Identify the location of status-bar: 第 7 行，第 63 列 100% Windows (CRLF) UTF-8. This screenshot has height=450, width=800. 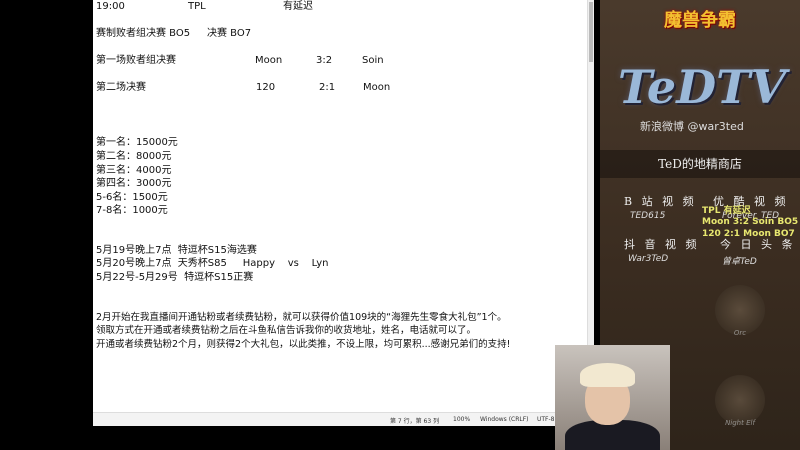
(340, 419).